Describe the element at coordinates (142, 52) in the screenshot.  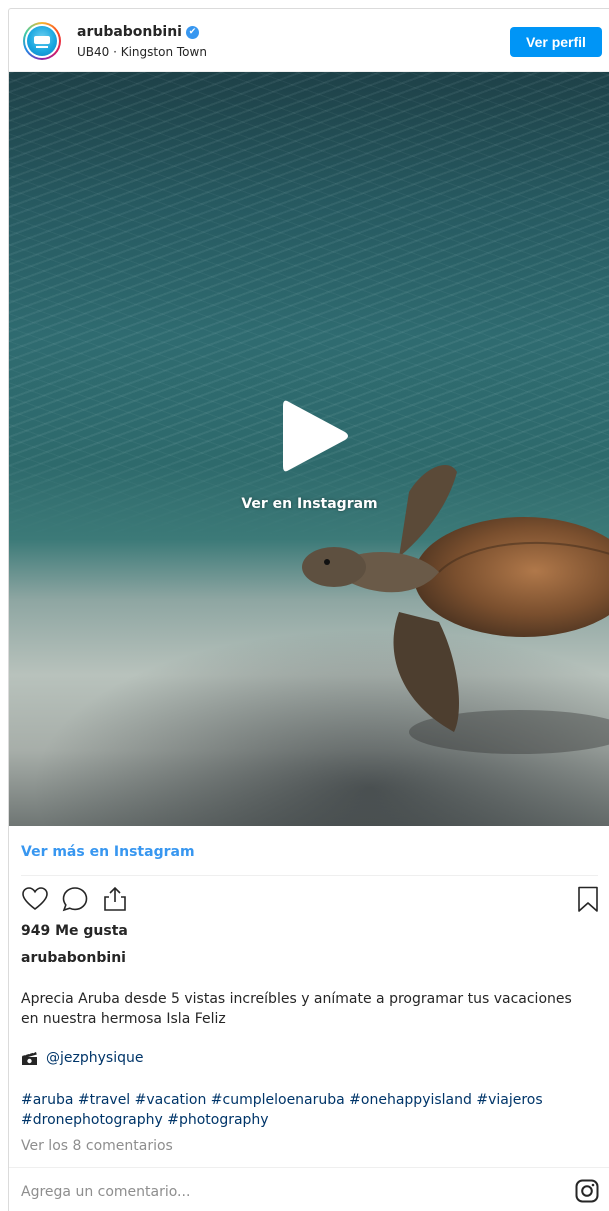
I see `location-link: UB40 · Kingston Town` at that location.